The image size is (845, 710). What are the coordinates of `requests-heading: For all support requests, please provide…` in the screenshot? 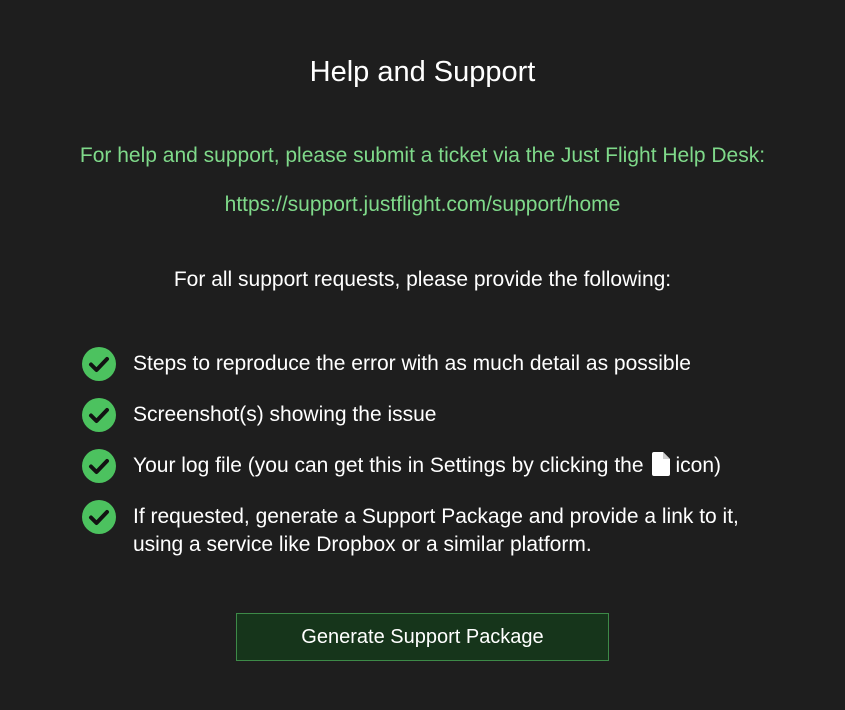 It's located at (422, 279).